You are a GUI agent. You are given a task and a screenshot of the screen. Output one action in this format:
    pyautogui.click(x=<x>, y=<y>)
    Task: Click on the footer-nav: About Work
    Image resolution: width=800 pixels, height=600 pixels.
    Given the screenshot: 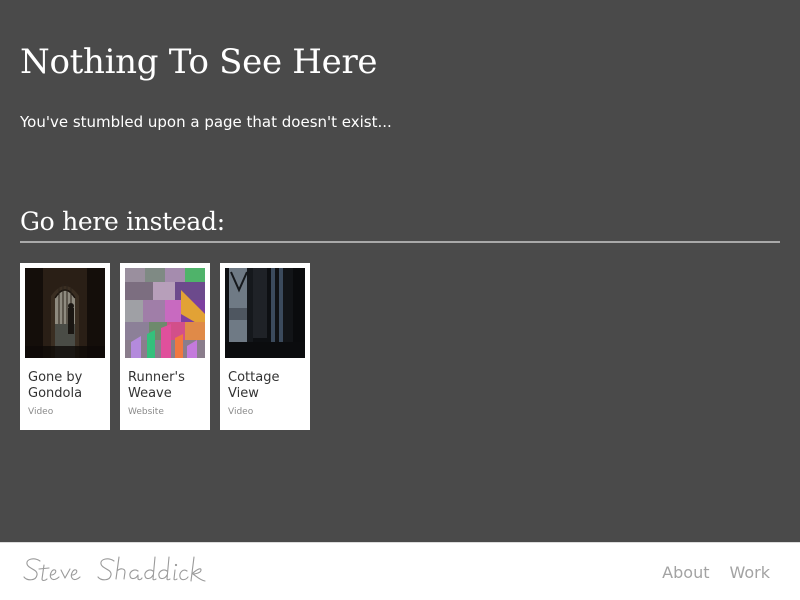 What is the action you would take?
    pyautogui.click(x=716, y=573)
    